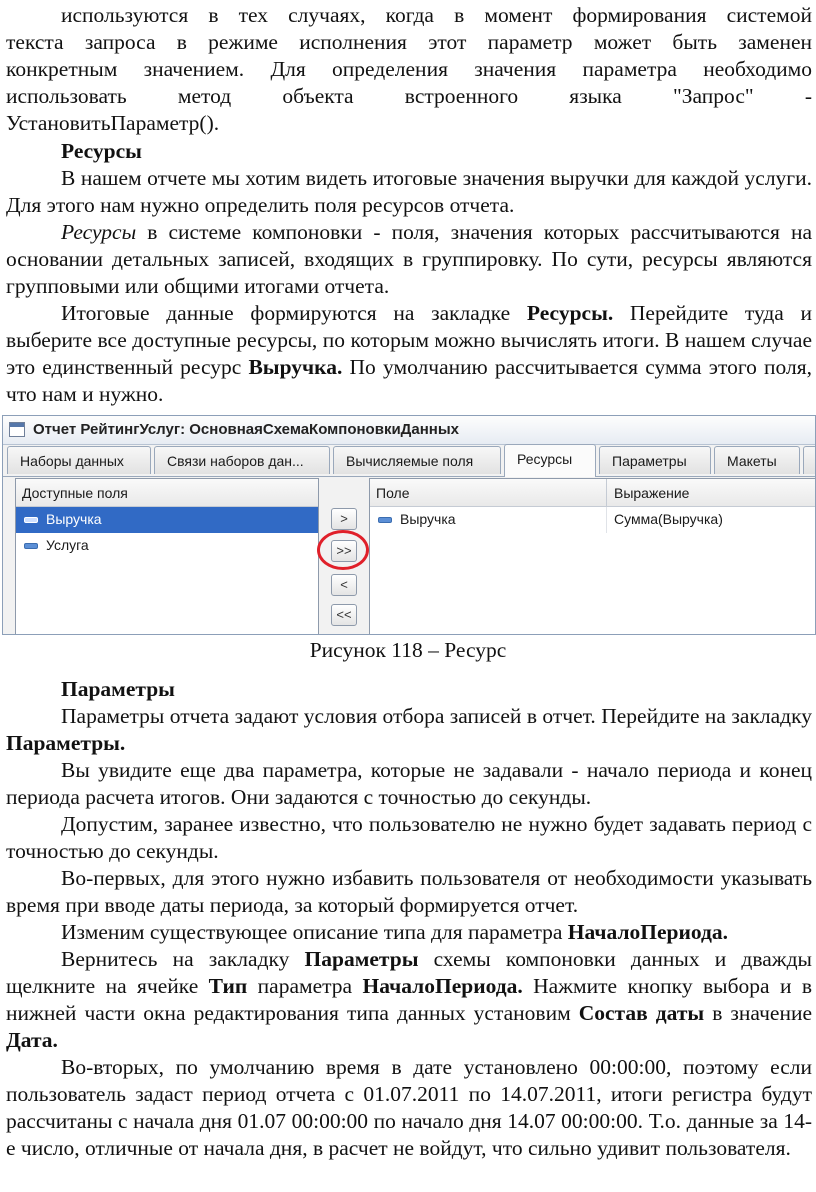  I want to click on window-icon, so click(17, 429).